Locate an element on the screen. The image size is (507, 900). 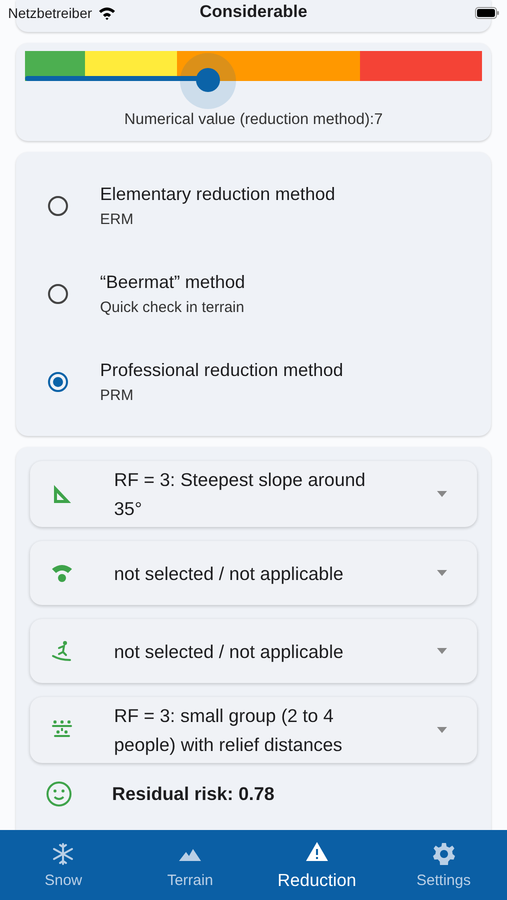
factor-dropdown: RF = 3: Steepest slope around 35° is located at coordinates (253, 494).